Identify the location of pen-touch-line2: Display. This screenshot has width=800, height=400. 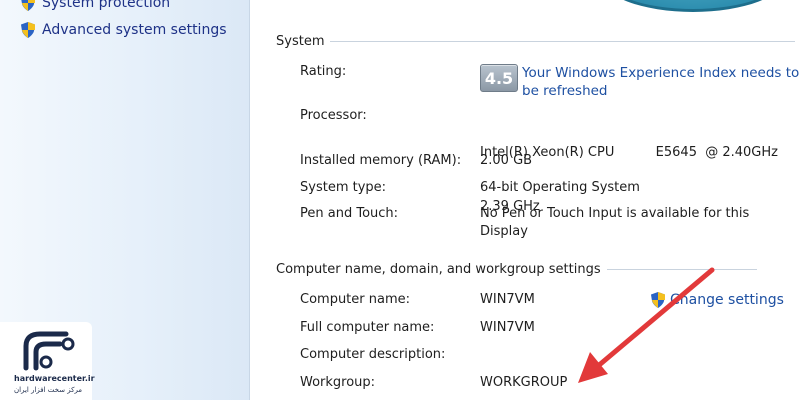
(504, 231).